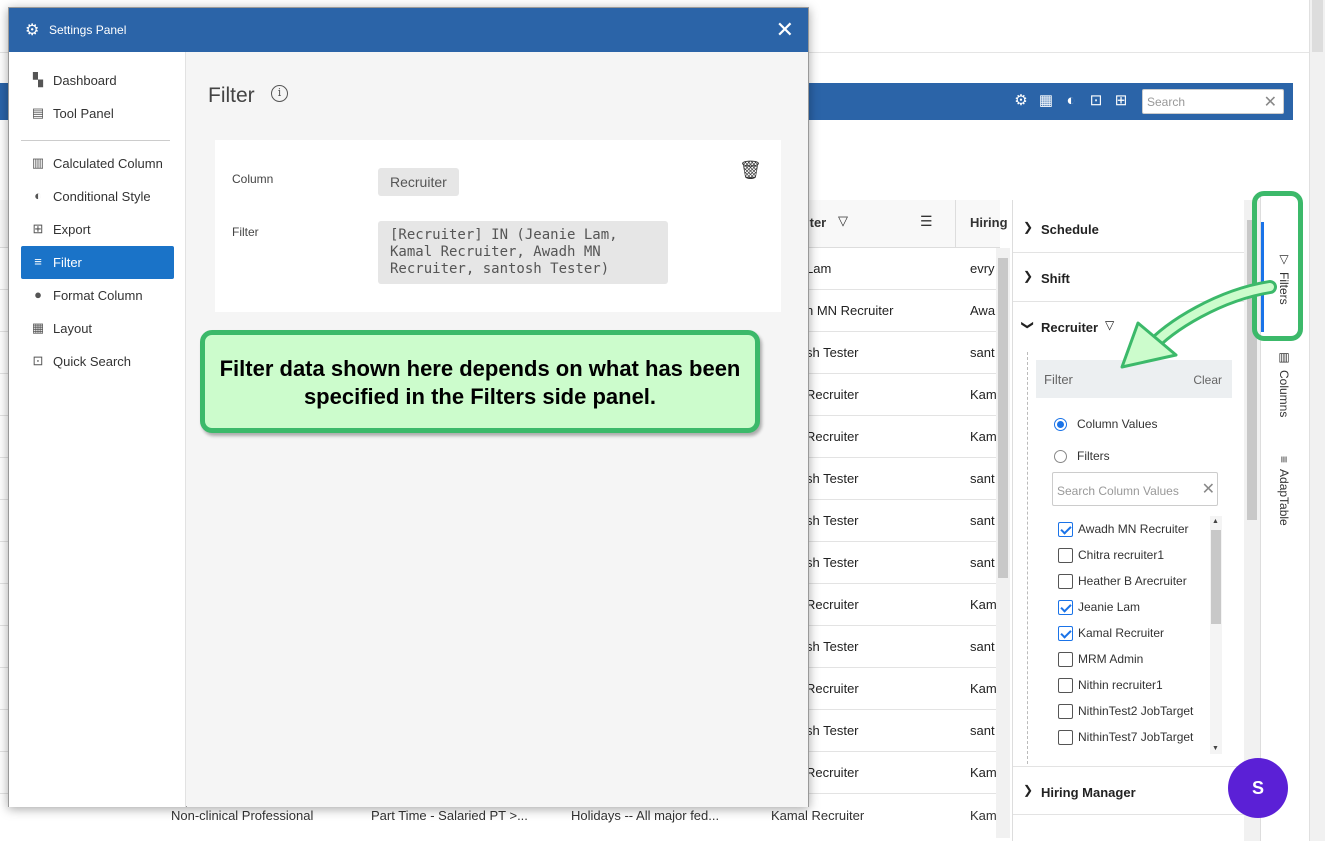 This screenshot has width=1325, height=841. What do you see at coordinates (97, 262) in the screenshot?
I see `nav-item-filter: ≡ Filter` at bounding box center [97, 262].